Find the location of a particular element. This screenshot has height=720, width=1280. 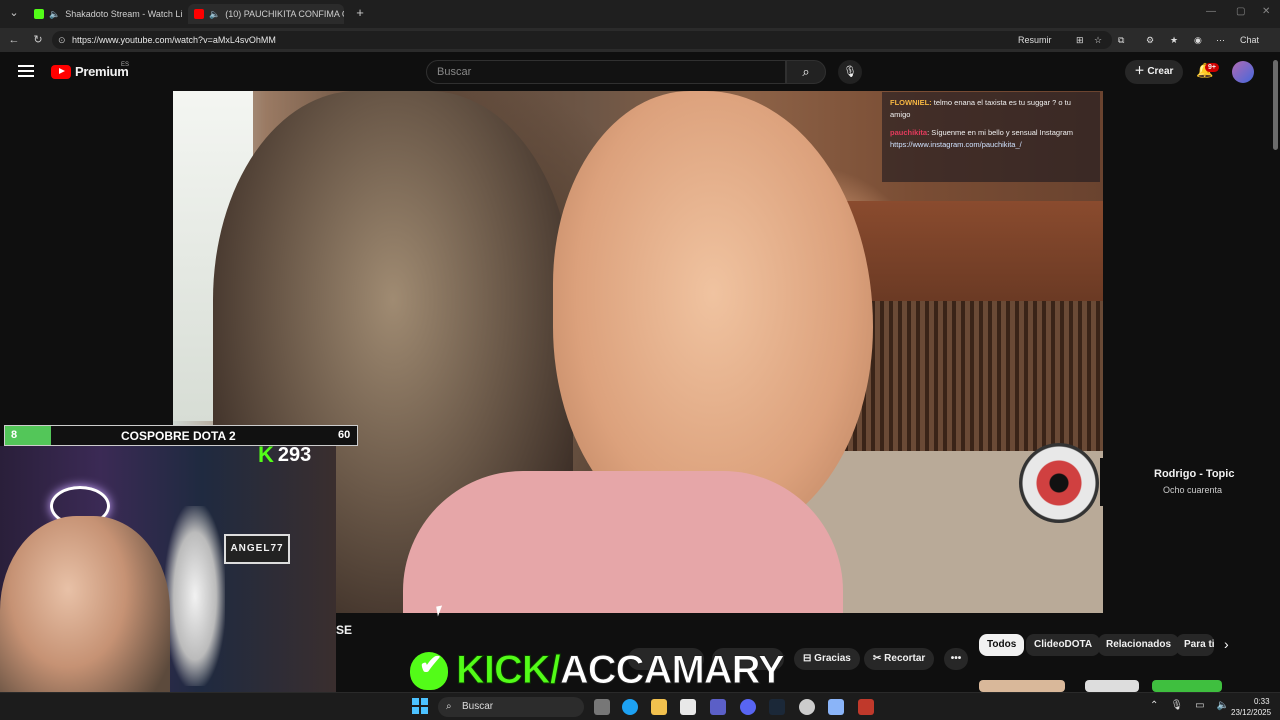

goal-target: 60 is located at coordinates (344, 435).